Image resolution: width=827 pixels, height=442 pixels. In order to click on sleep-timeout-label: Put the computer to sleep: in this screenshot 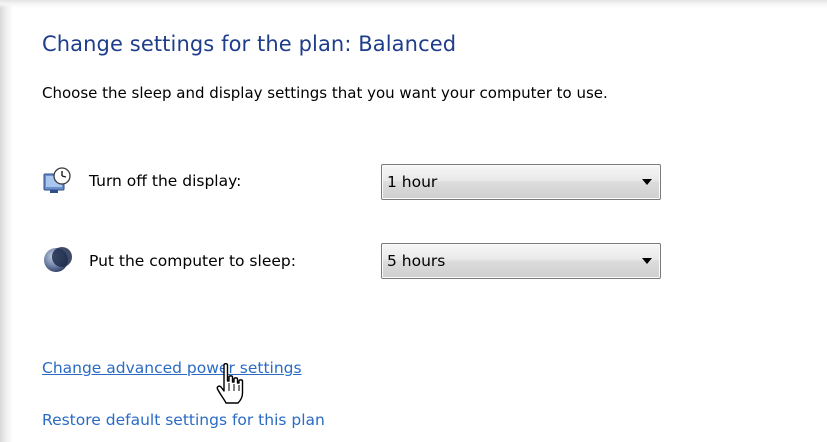, I will do `click(192, 261)`.